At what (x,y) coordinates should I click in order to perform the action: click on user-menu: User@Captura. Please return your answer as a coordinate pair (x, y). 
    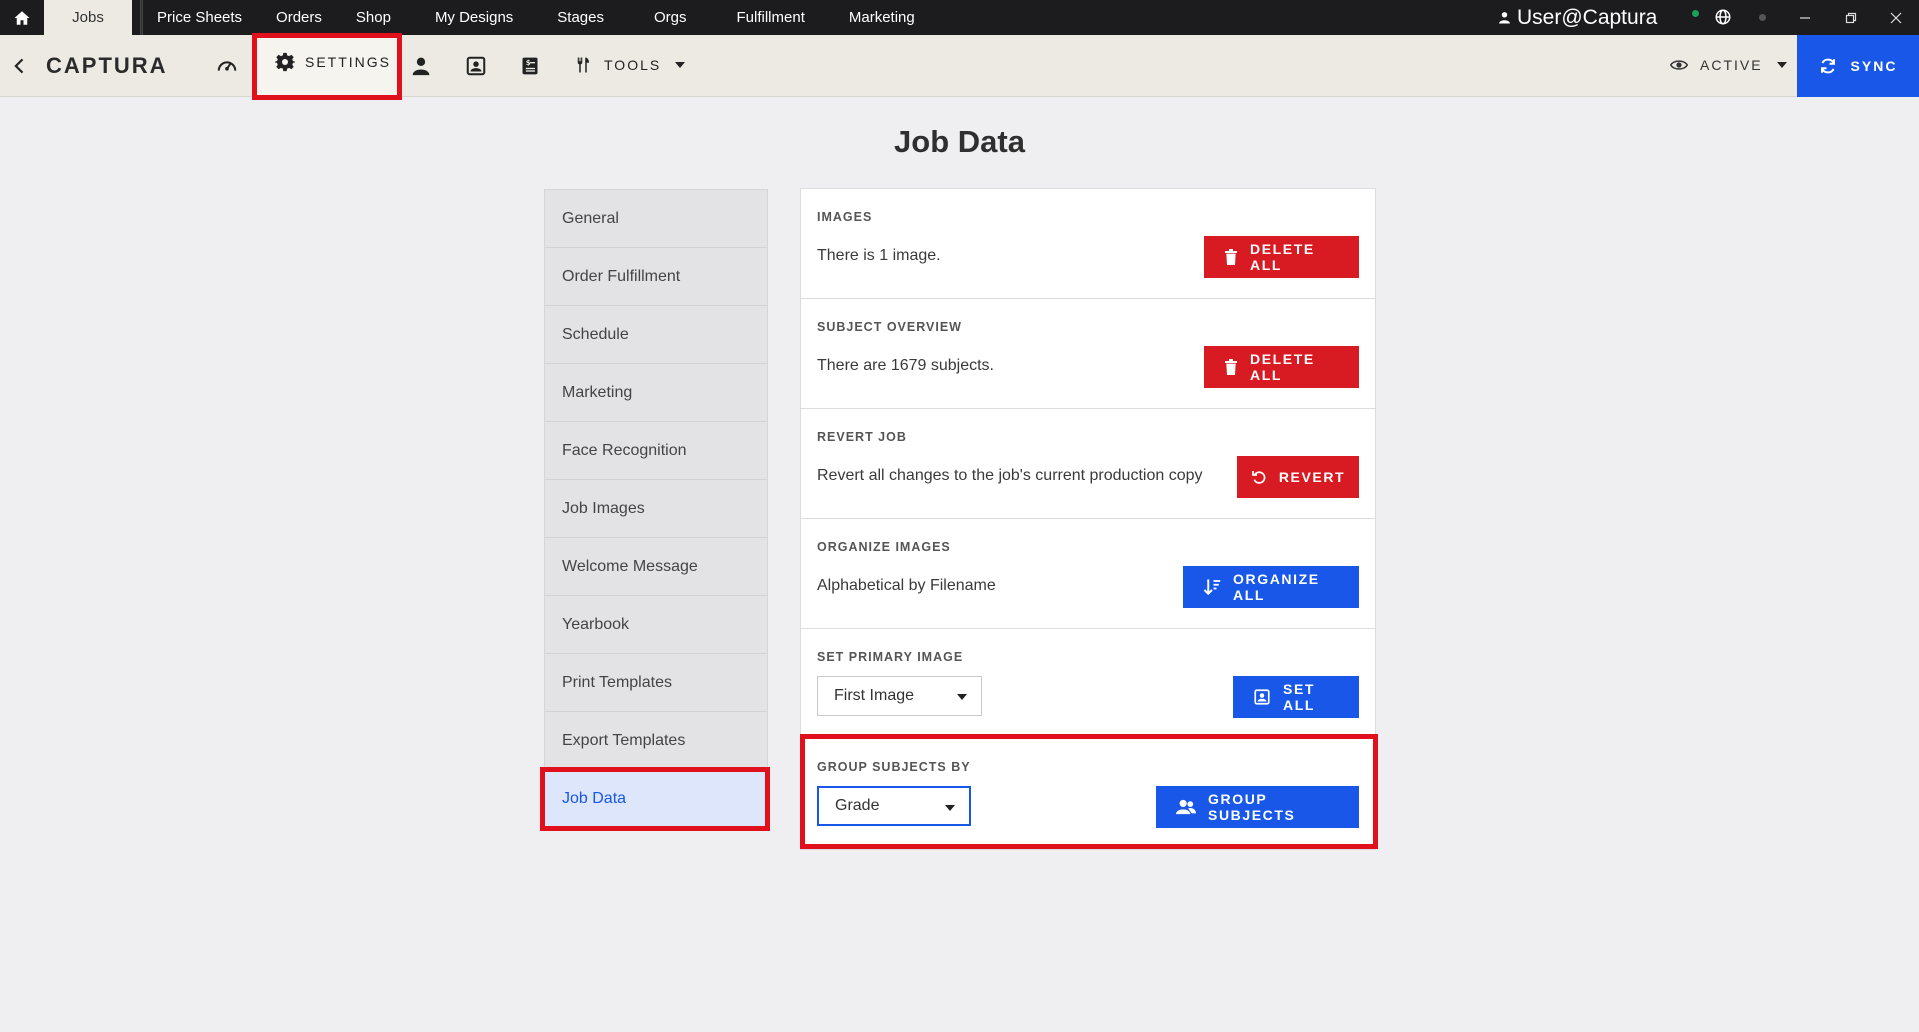
    Looking at the image, I should click on (1577, 17).